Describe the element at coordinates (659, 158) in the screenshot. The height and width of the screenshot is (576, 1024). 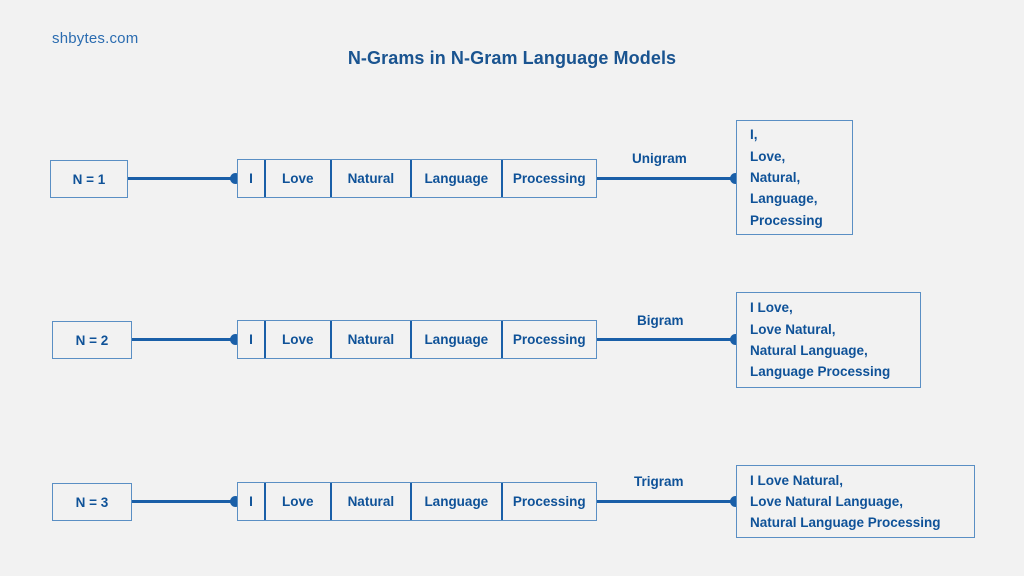
I see `gram-type-label-unigram: Unigram` at that location.